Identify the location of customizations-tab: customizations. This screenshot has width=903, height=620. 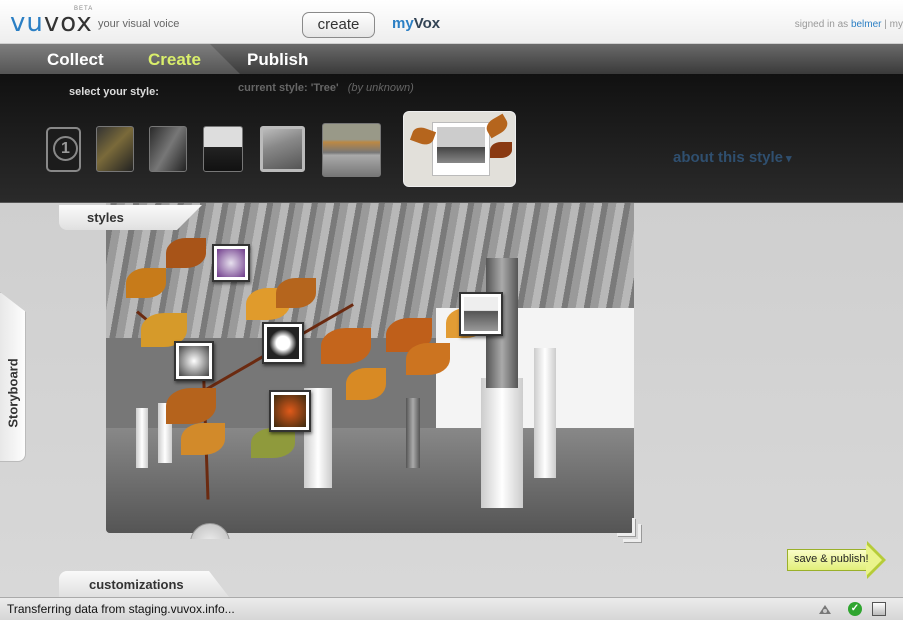
(144, 584).